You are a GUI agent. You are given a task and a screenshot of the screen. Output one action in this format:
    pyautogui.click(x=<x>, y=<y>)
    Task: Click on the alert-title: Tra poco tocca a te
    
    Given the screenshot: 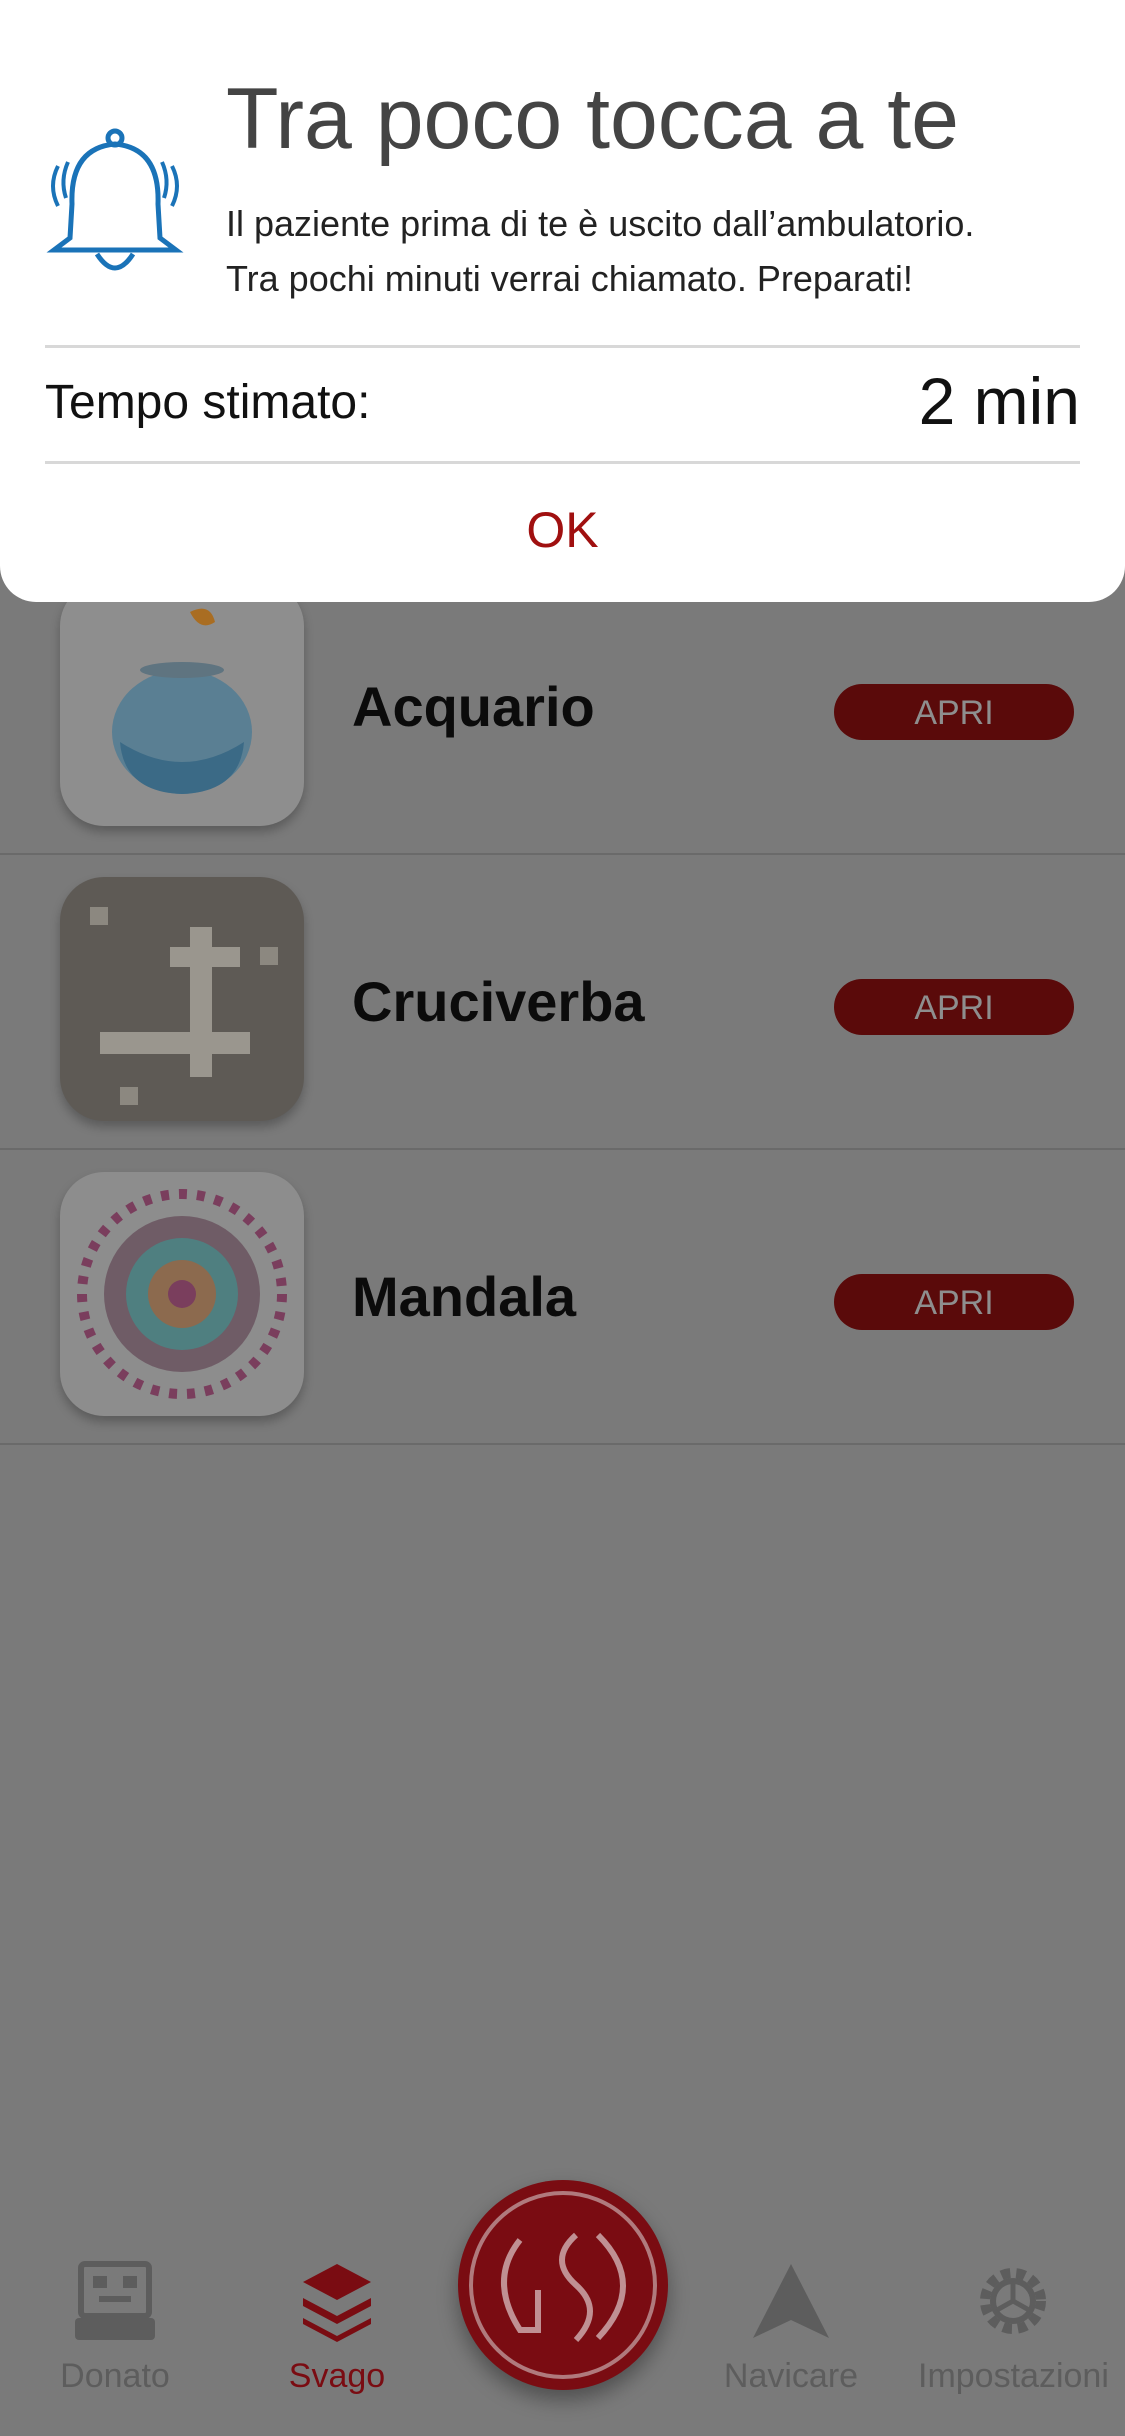 What is the action you would take?
    pyautogui.click(x=592, y=119)
    